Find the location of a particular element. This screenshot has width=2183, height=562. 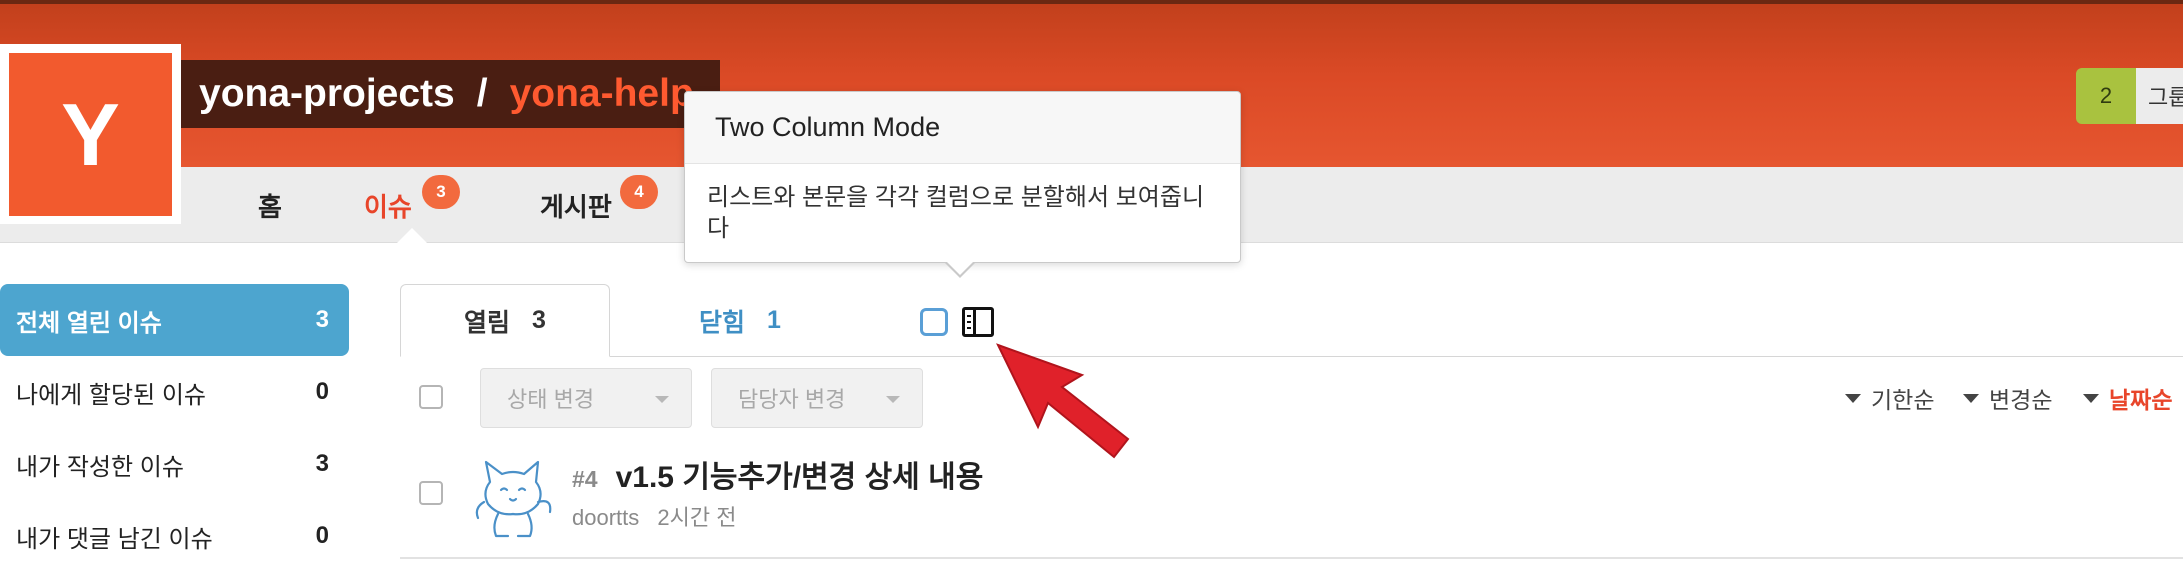

group-count: 2 is located at coordinates (2106, 96).